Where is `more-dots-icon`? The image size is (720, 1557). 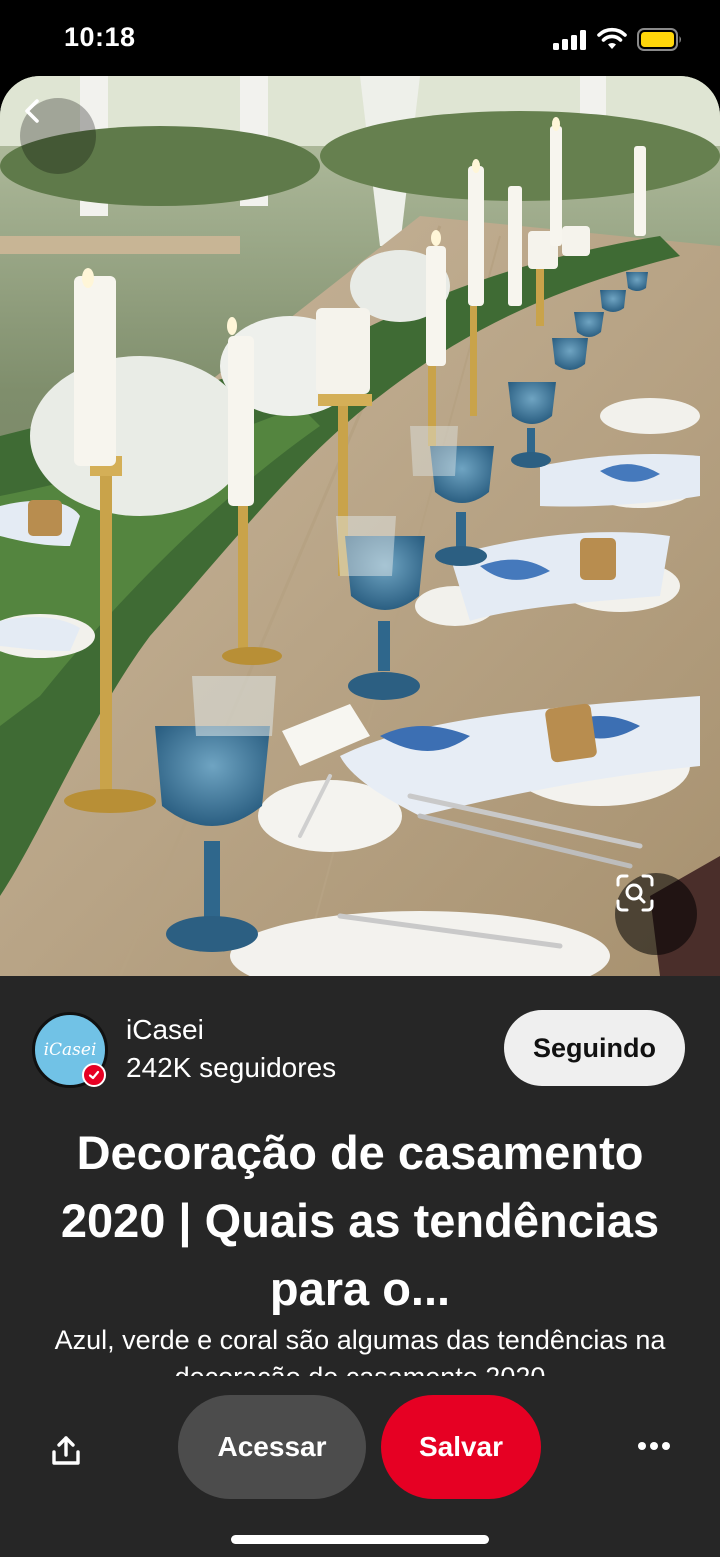 more-dots-icon is located at coordinates (654, 1446).